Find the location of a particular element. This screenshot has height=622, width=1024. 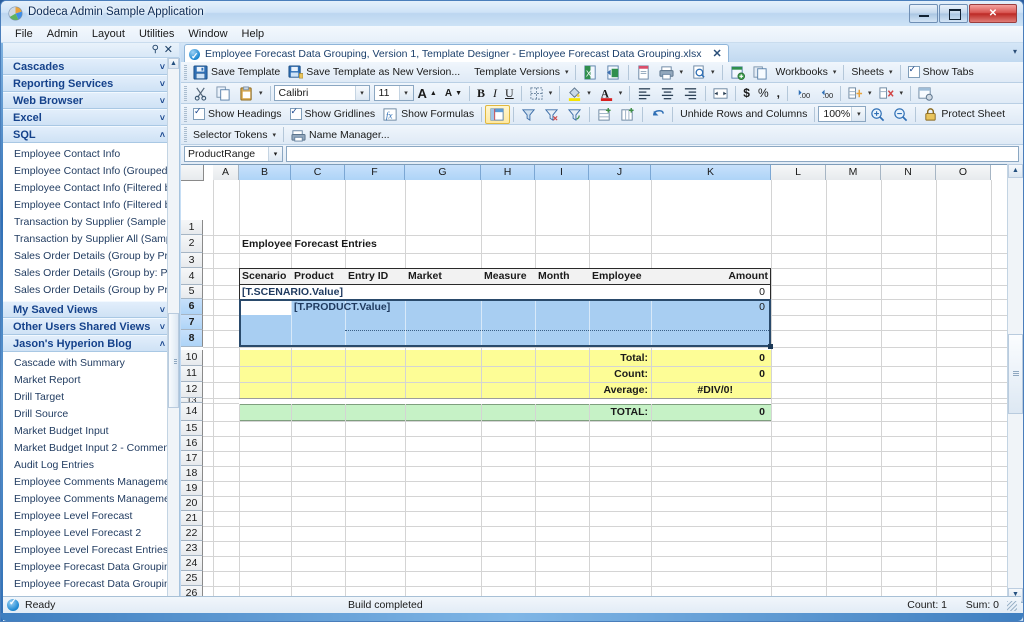

align-left-button is located at coordinates (644, 93).